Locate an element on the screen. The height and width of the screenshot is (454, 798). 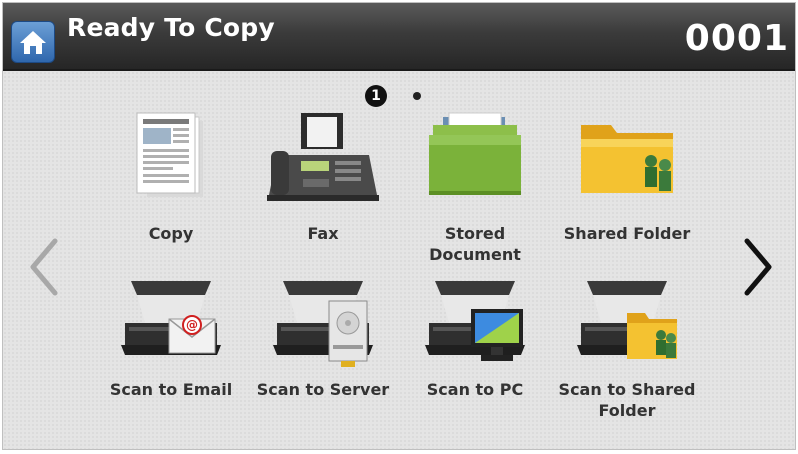
app-label: Scan to Email is located at coordinates (171, 389).